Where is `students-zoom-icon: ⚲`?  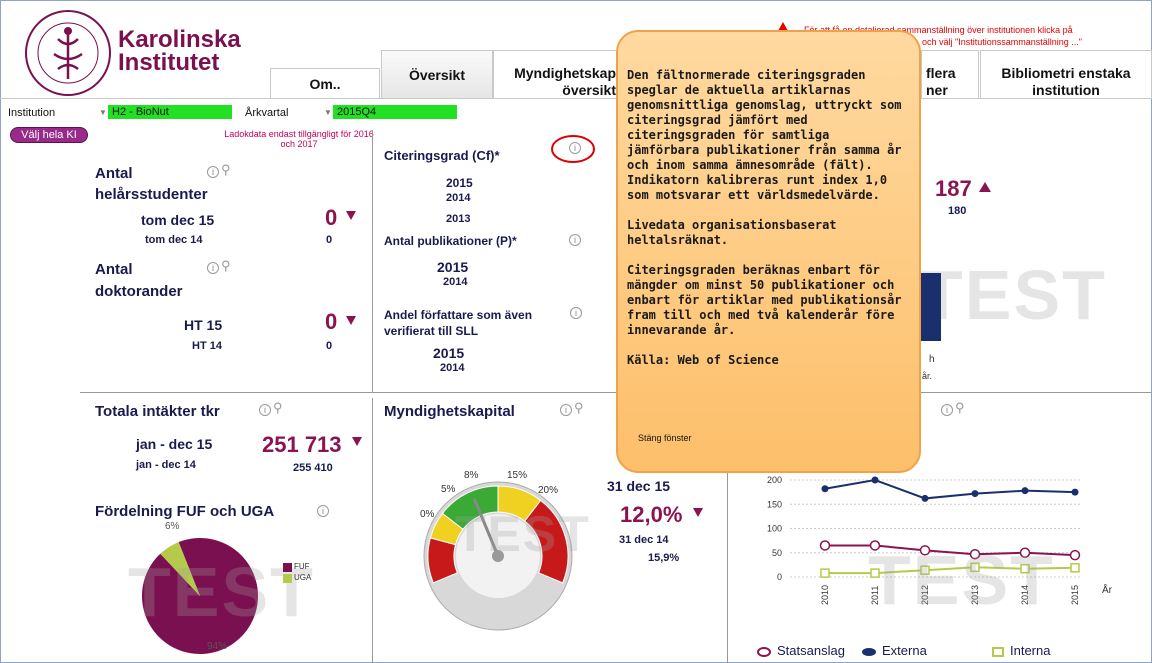
students-zoom-icon: ⚲ is located at coordinates (226, 170).